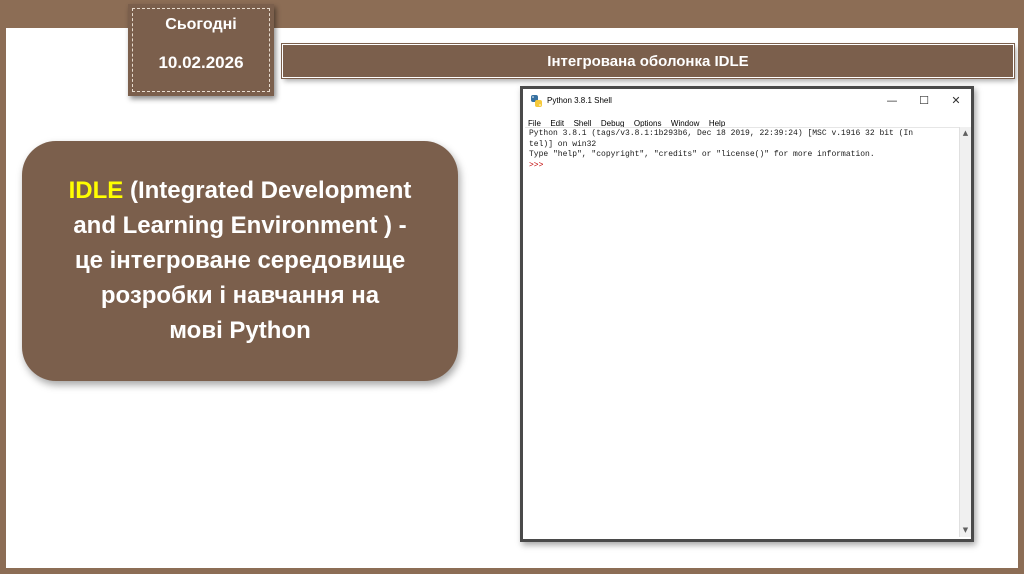  Describe the element at coordinates (201, 62) in the screenshot. I see `date-value: 10.02.2026` at that location.